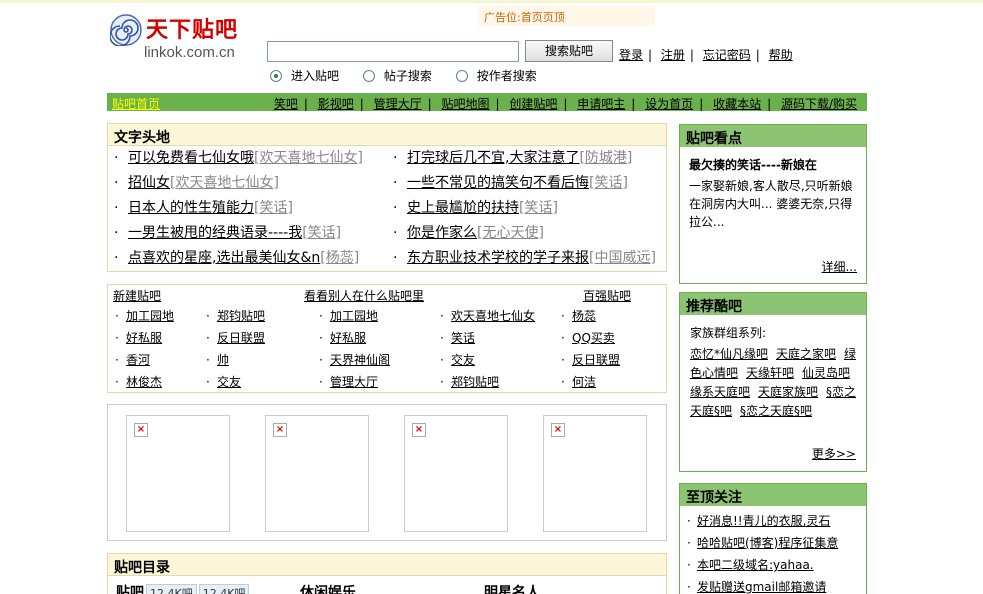  What do you see at coordinates (781, 55) in the screenshot?
I see `help-link: 帮助` at bounding box center [781, 55].